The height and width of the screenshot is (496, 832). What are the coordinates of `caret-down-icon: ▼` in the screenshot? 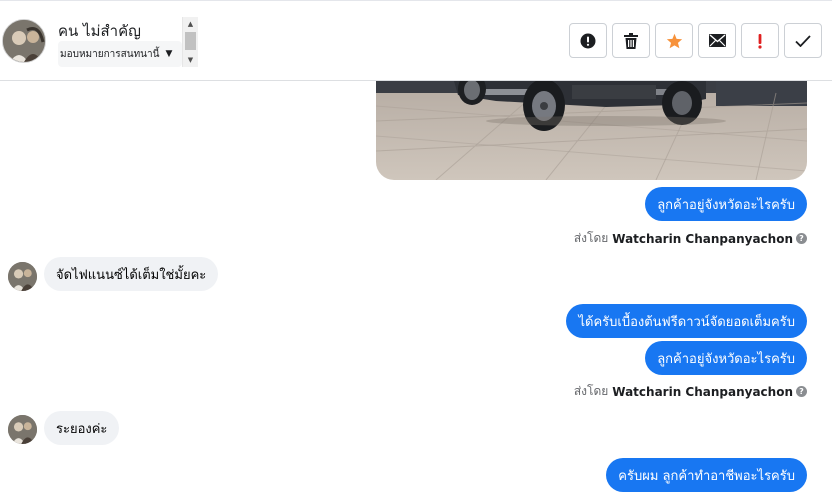 It's located at (169, 54).